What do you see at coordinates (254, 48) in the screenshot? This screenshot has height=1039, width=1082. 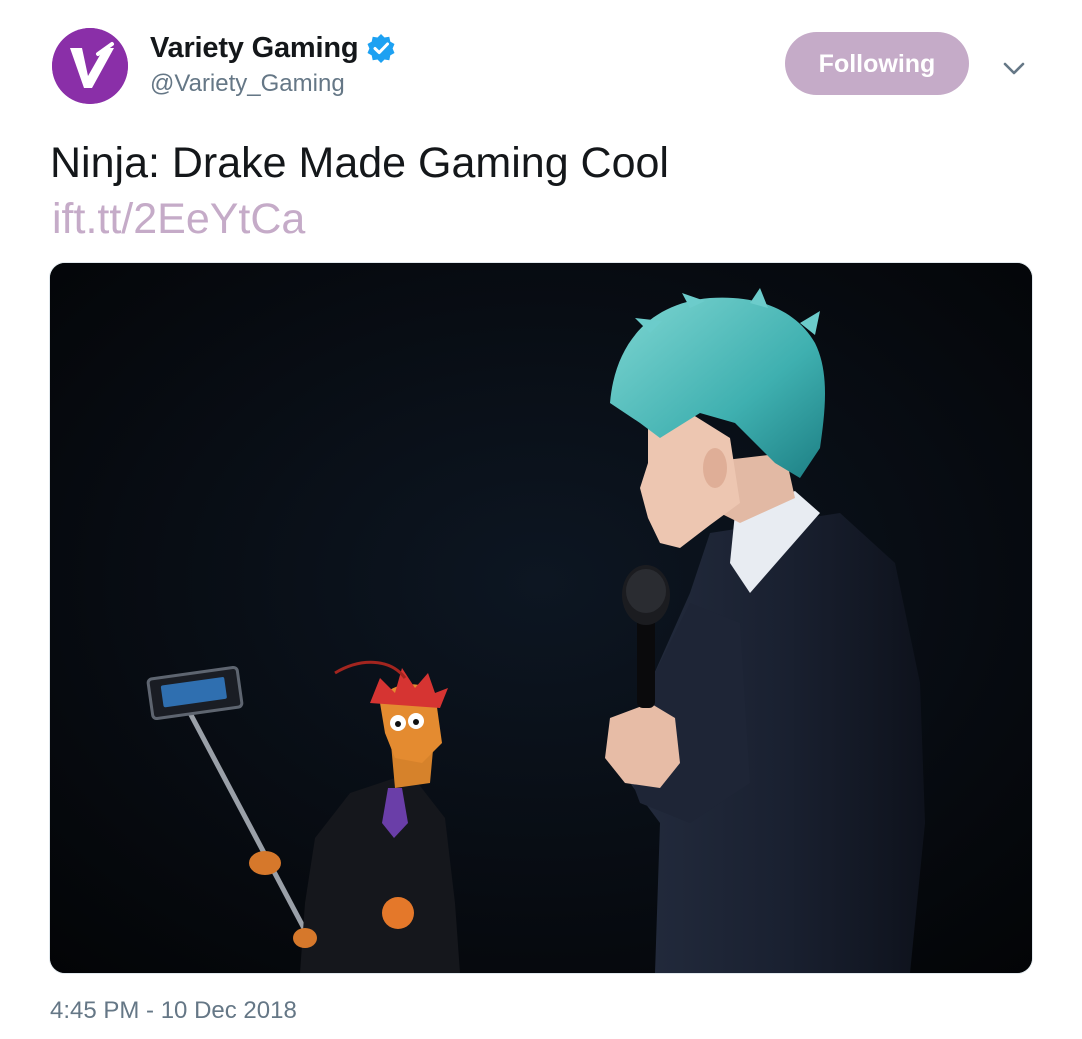 I see `display-name: Variety Gaming` at bounding box center [254, 48].